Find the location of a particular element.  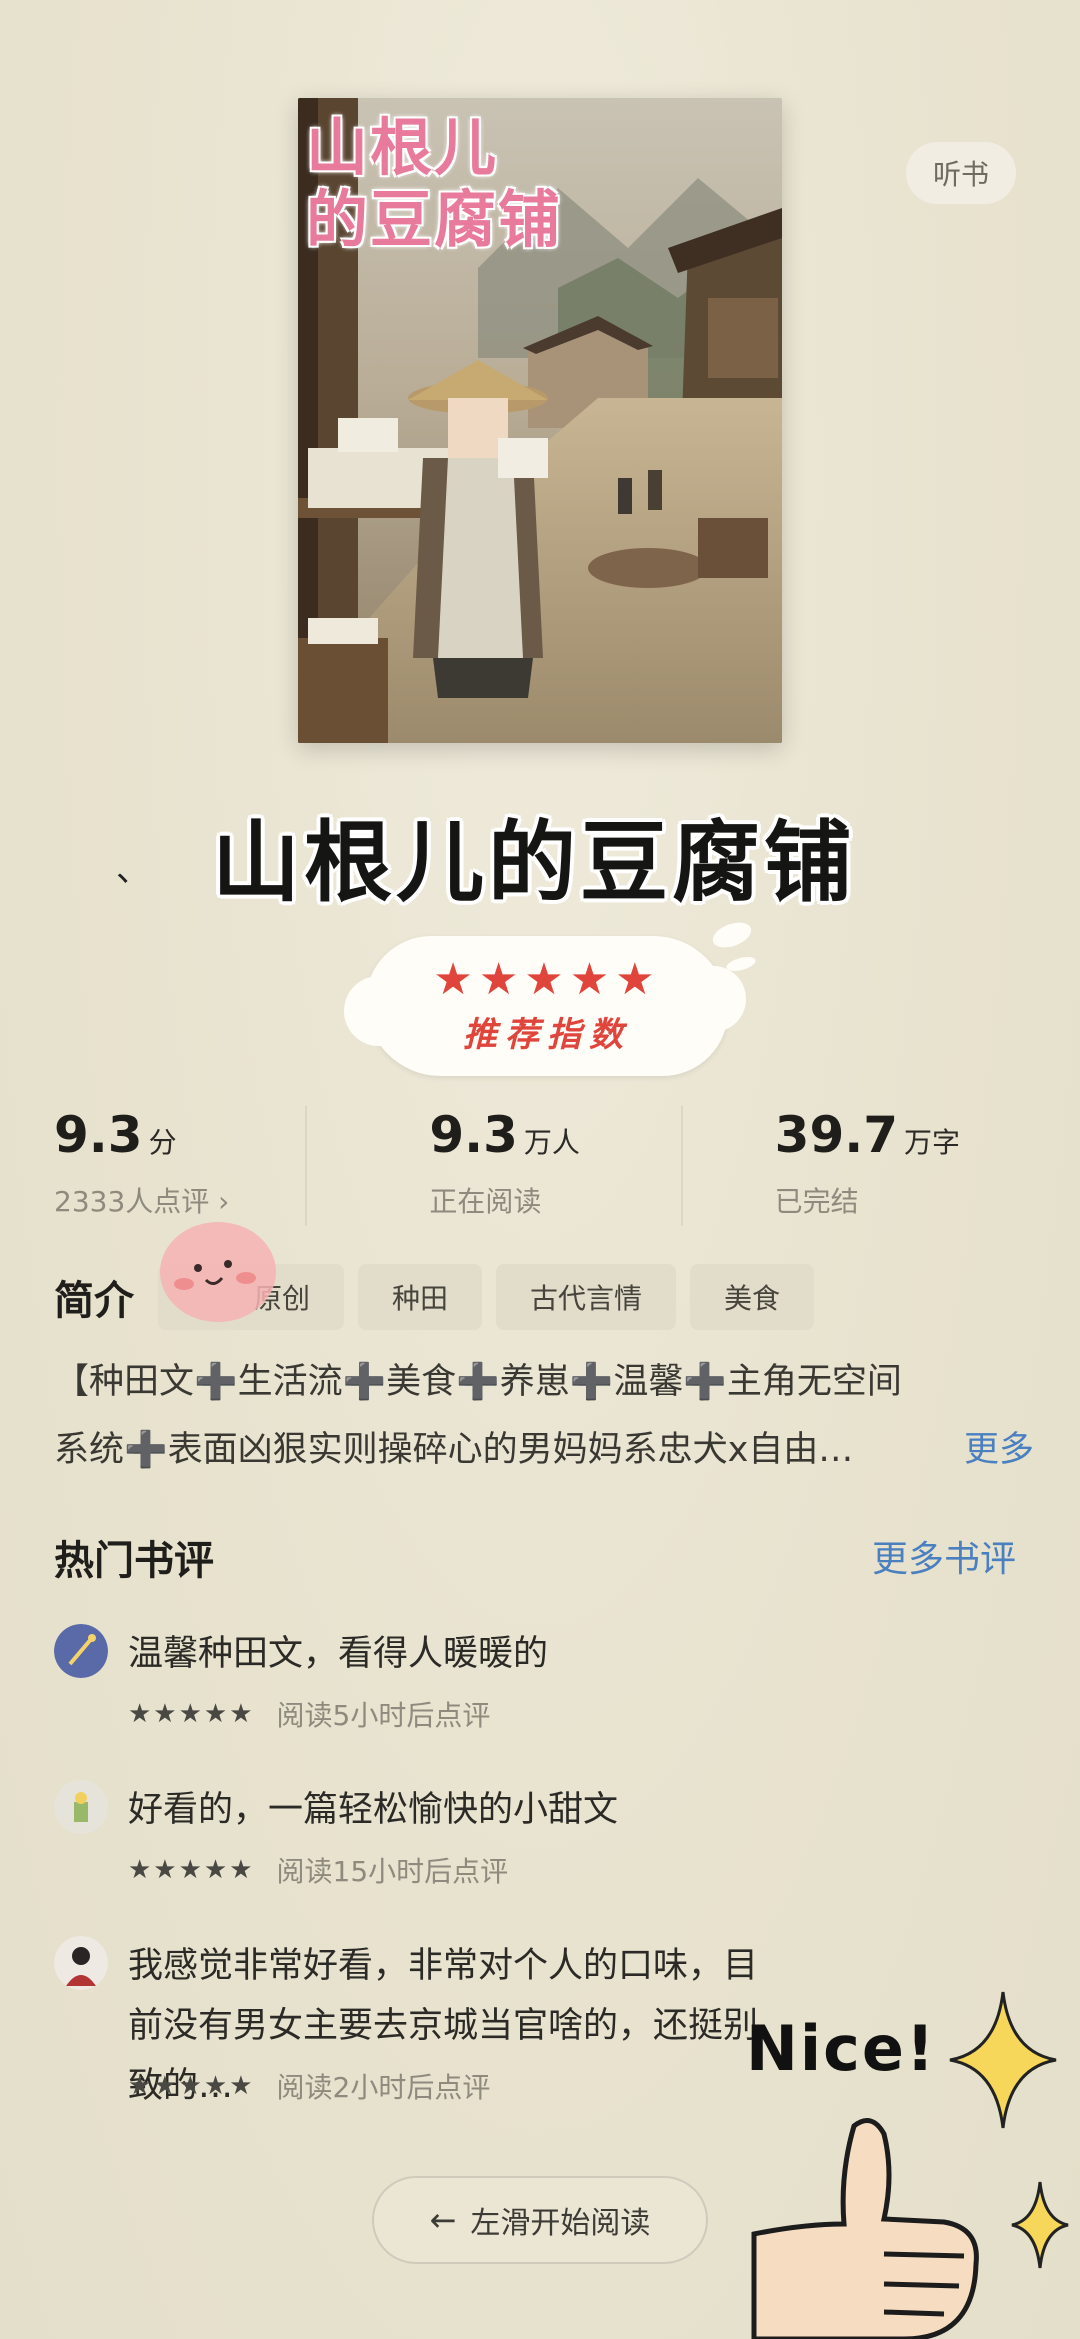

recommend-badge: ★★★★★ 推荐指数 is located at coordinates (545, 1006).